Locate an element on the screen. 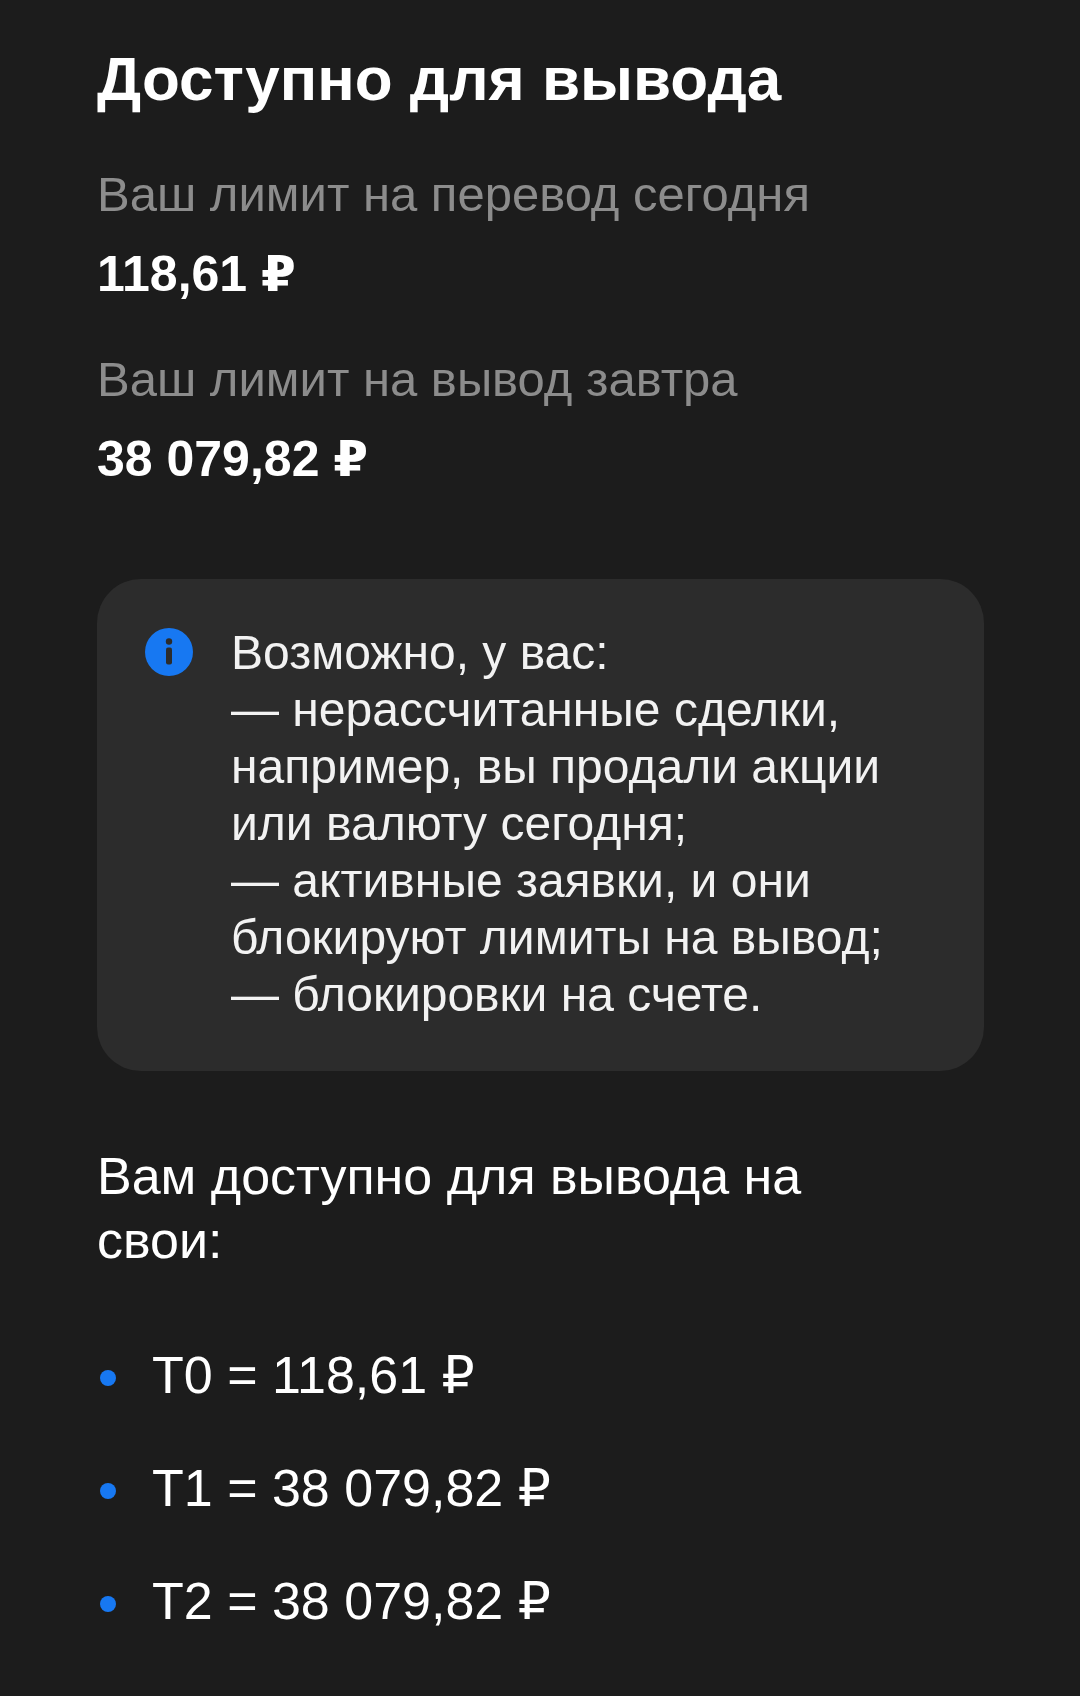 This screenshot has width=1080, height=1696. limit-label: Ваш лимит на вывод завтра is located at coordinates (417, 379).